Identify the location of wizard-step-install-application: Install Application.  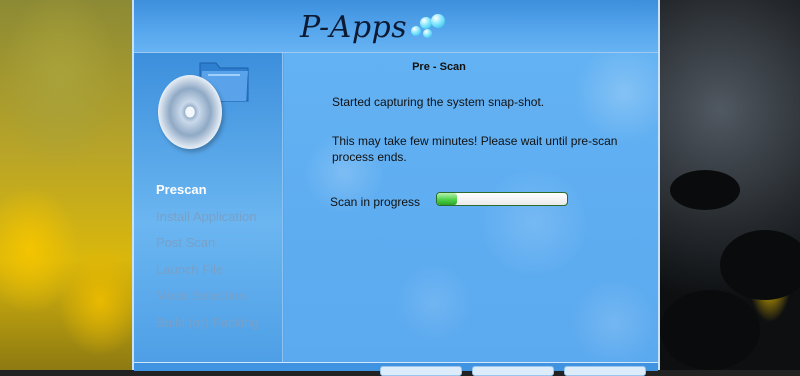
(207, 217).